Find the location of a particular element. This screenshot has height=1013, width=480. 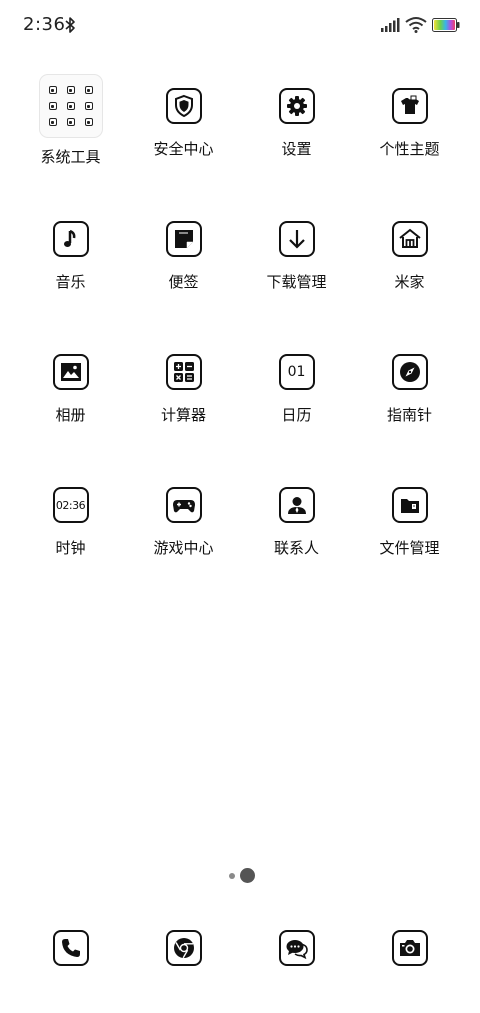

app-system-tools: 系统工具 is located at coordinates (70, 125).